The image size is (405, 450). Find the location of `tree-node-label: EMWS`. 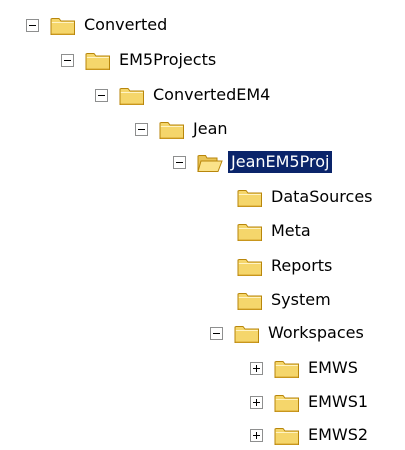

tree-node-label: EMWS is located at coordinates (333, 368).